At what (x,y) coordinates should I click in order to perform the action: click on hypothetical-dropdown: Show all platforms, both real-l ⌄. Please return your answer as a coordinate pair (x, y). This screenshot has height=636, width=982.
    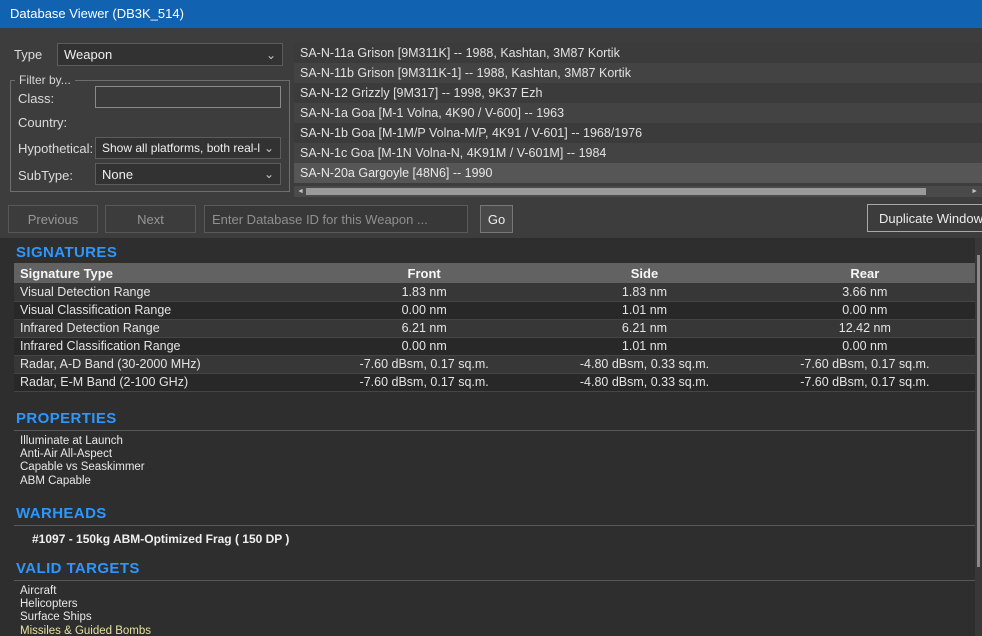
    Looking at the image, I should click on (188, 148).